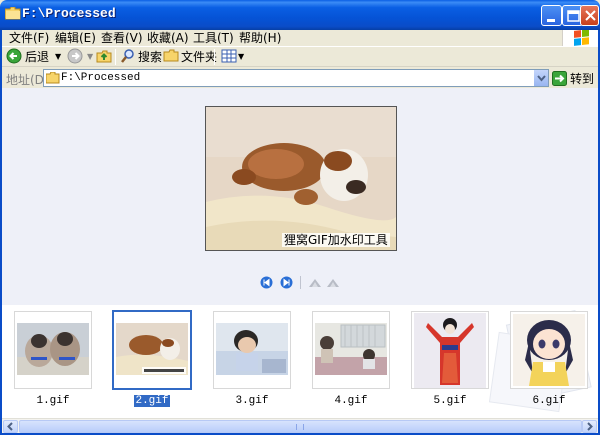 The height and width of the screenshot is (435, 600). I want to click on thumbnail-label: 3.gif, so click(252, 401).